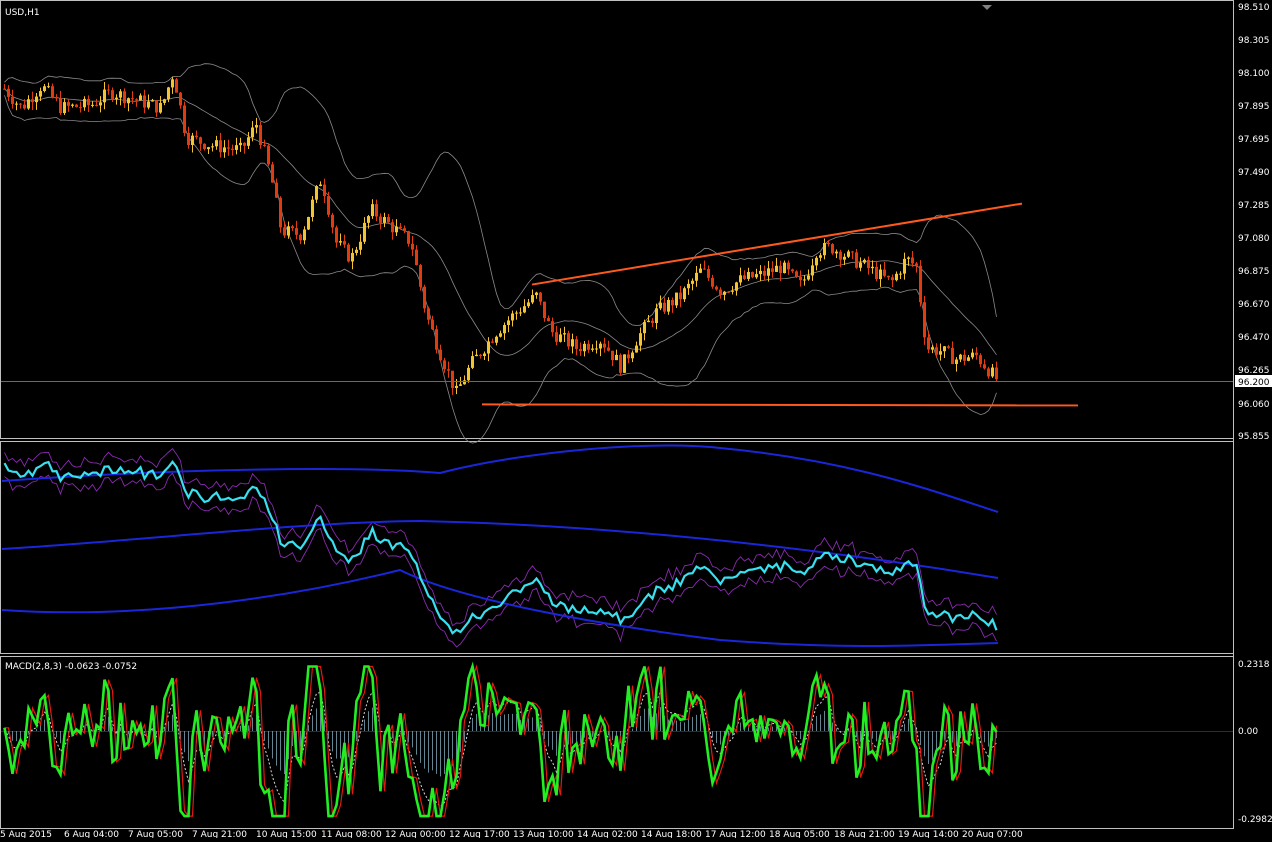 Image resolution: width=1272 pixels, height=842 pixels. Describe the element at coordinates (987, 7) in the screenshot. I see `chart-shift-marker-icon` at that location.